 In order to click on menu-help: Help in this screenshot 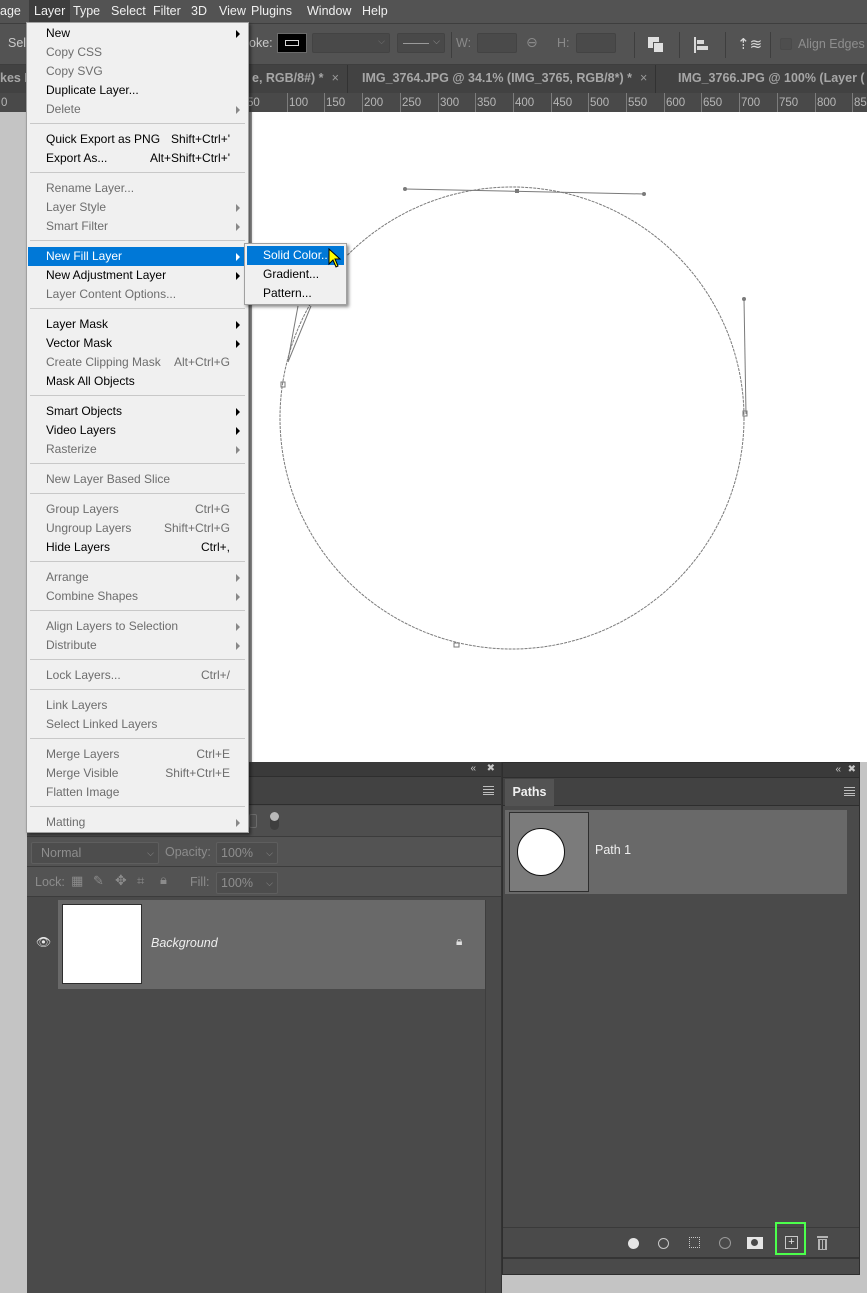, I will do `click(375, 11)`.